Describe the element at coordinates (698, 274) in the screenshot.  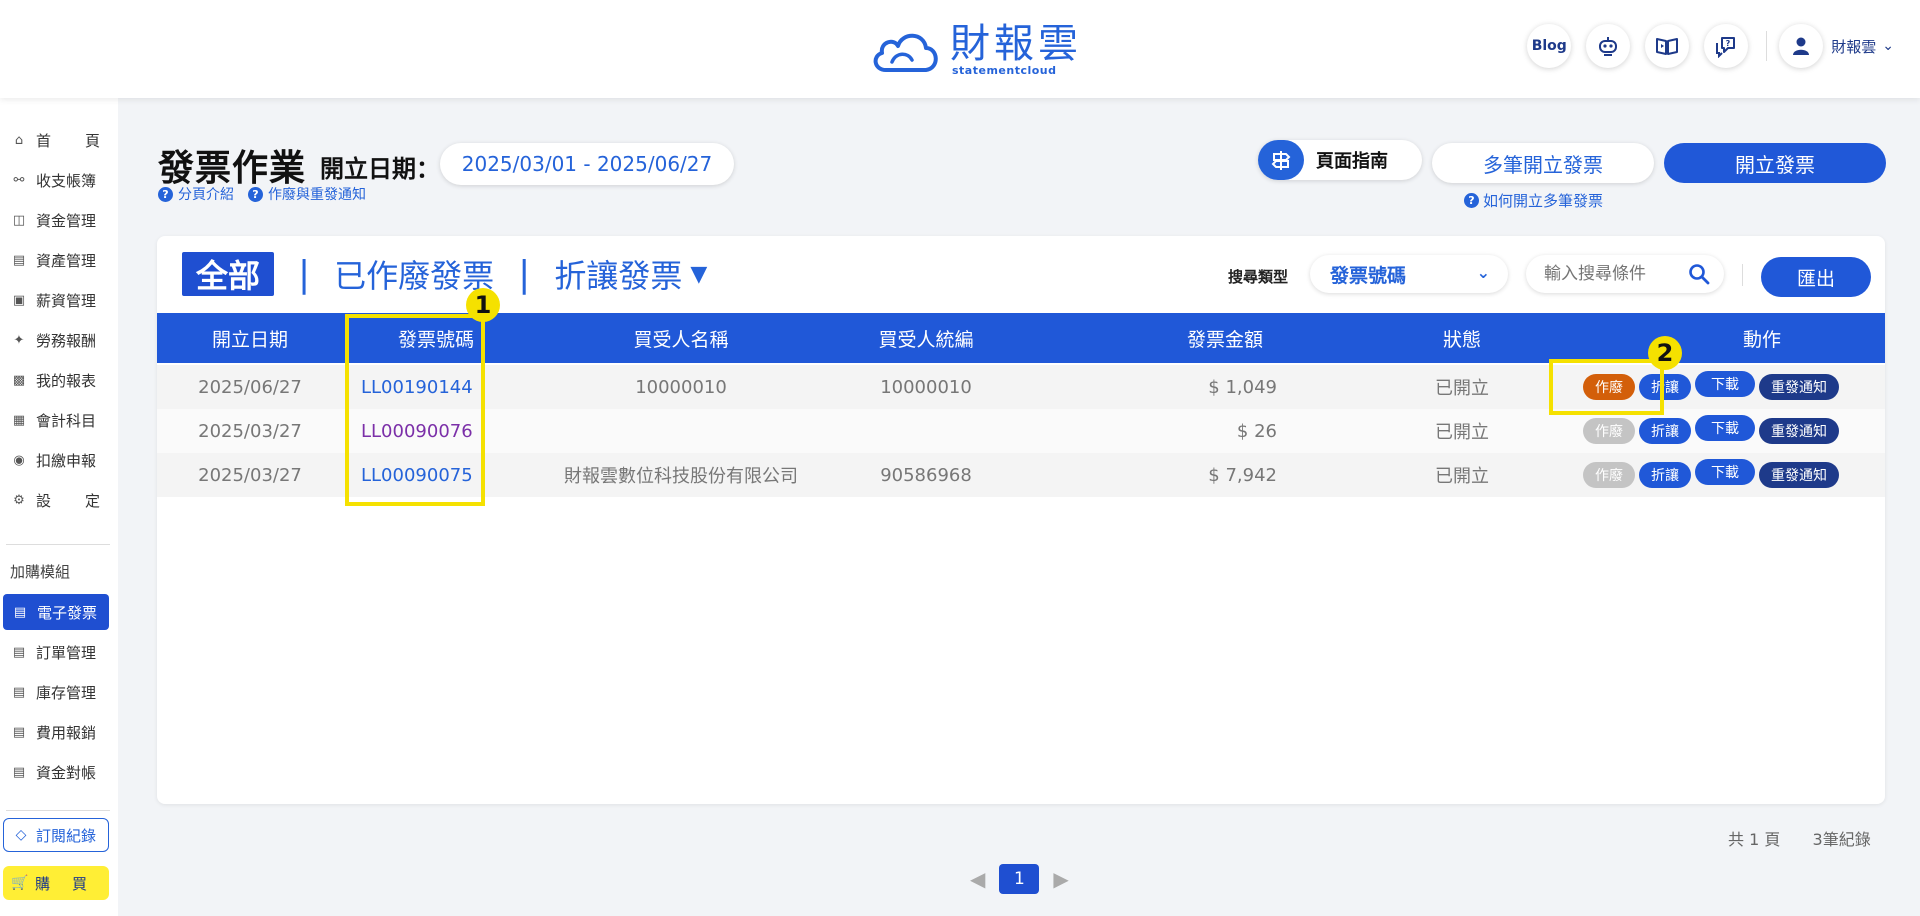
I see `caret-down-icon: ▼` at that location.